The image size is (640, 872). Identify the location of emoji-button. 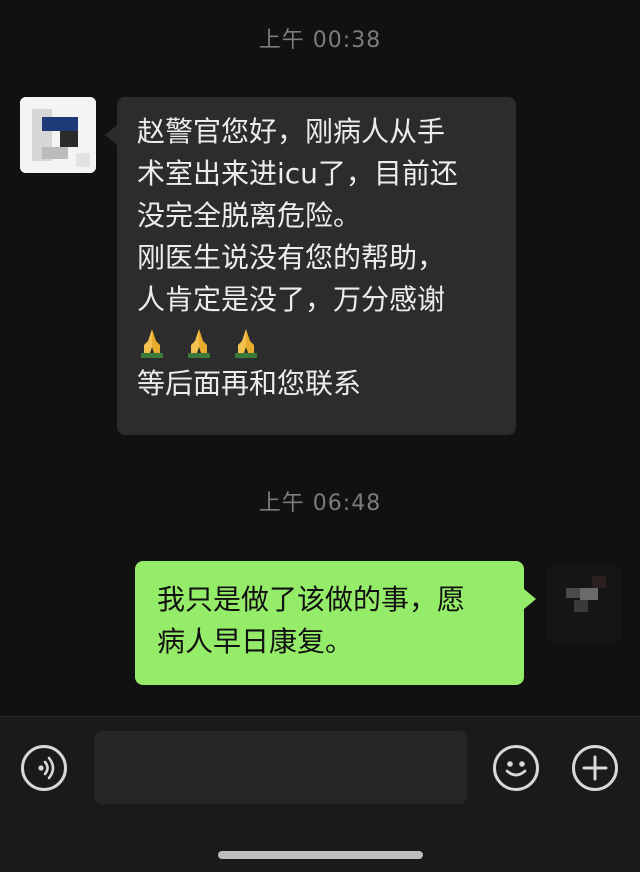
(516, 768).